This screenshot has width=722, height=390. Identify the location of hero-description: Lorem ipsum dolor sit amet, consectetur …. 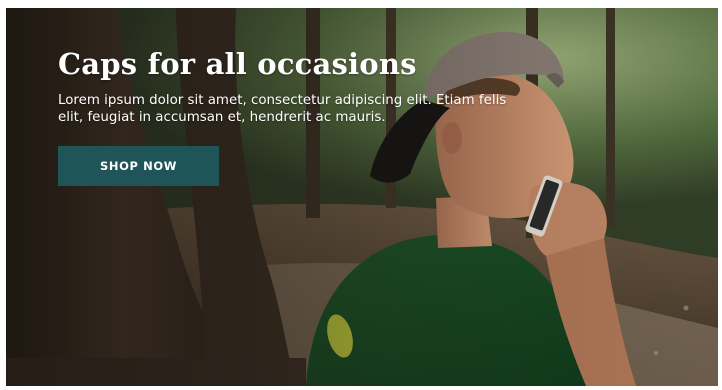
(282, 109).